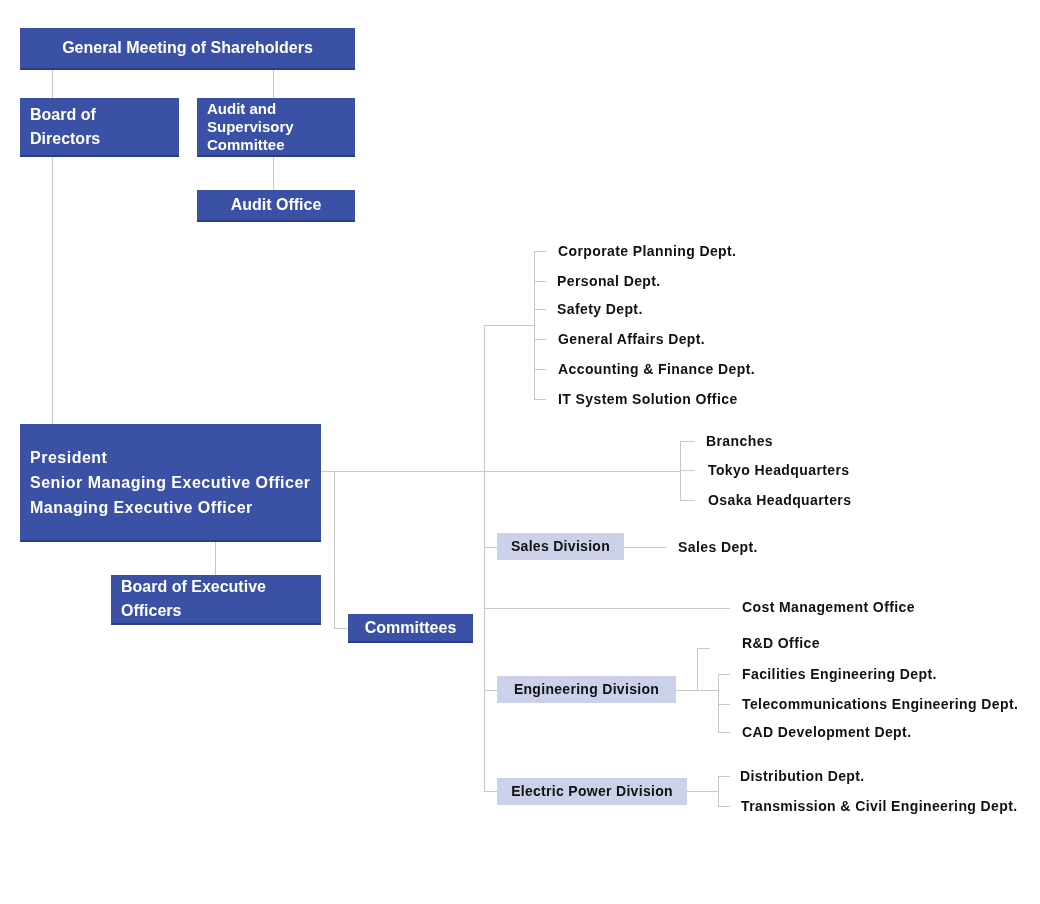 This screenshot has width=1040, height=904. I want to click on org-box: Board of Directors, so click(99, 127).